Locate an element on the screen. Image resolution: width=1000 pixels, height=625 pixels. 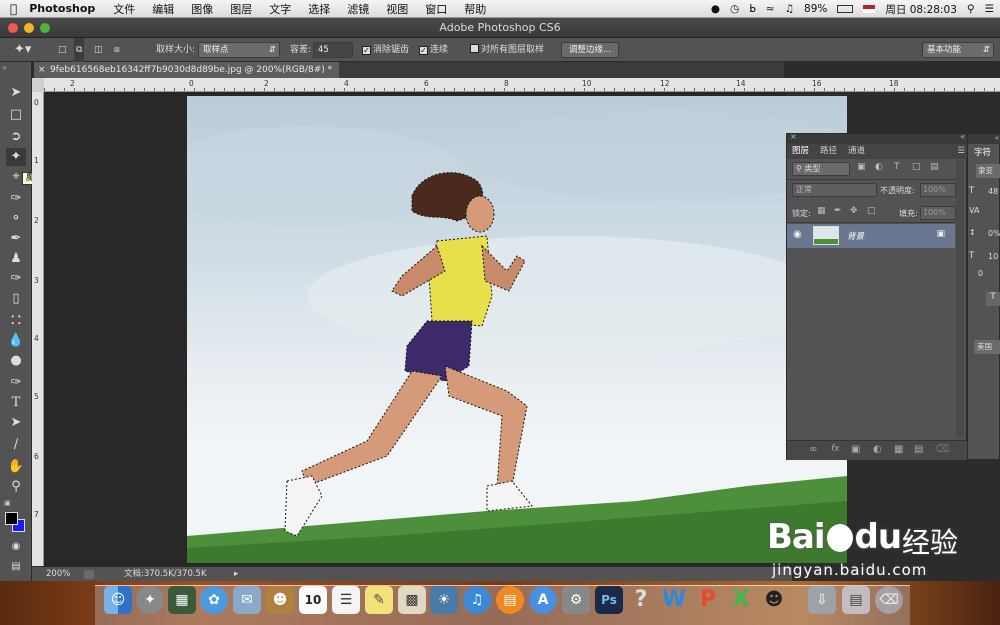
baseline-value: 0 is located at coordinates (980, 273).